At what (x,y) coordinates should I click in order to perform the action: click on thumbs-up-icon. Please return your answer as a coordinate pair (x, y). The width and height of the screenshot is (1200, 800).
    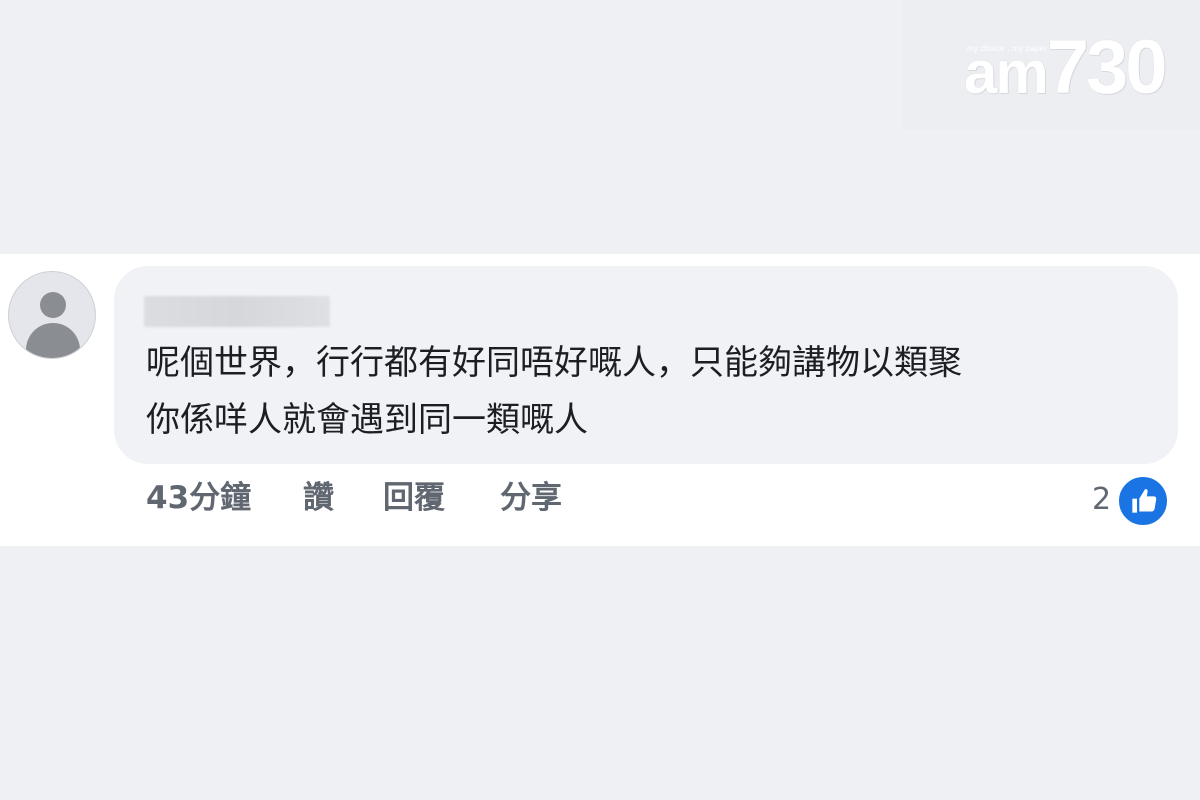
    Looking at the image, I should click on (1143, 501).